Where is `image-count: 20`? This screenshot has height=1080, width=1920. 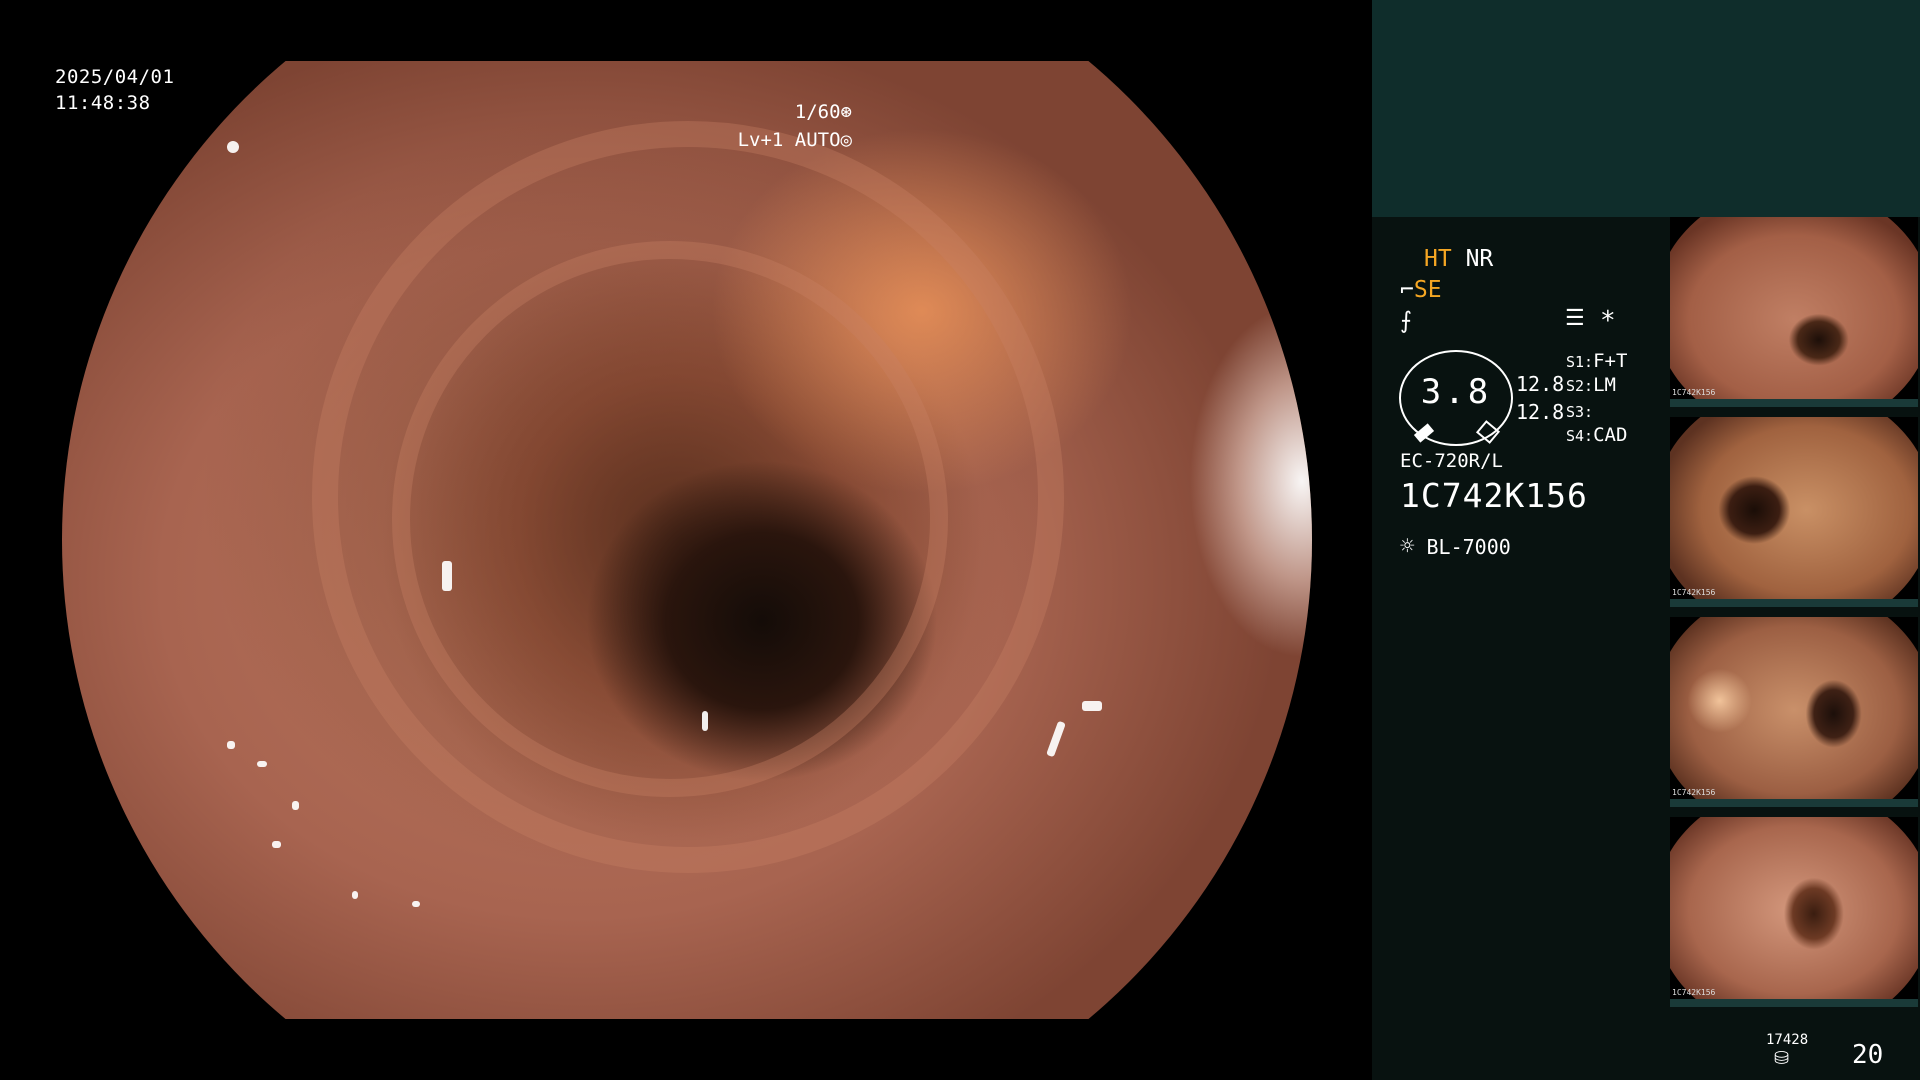
image-count: 20 is located at coordinates (1868, 1055).